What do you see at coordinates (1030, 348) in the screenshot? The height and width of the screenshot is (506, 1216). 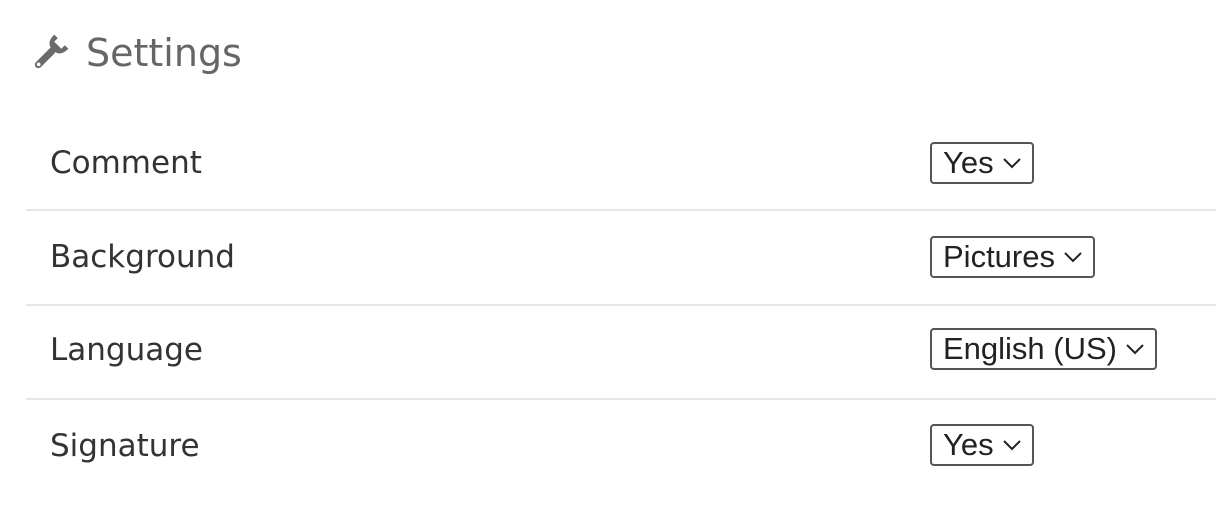 I see `language-select-value: English (US)` at bounding box center [1030, 348].